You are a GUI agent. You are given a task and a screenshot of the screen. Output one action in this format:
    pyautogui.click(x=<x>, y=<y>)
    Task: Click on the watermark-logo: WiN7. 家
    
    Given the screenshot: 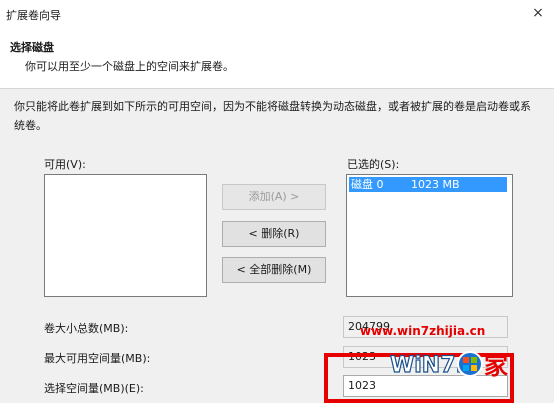 What is the action you would take?
    pyautogui.click(x=448, y=365)
    